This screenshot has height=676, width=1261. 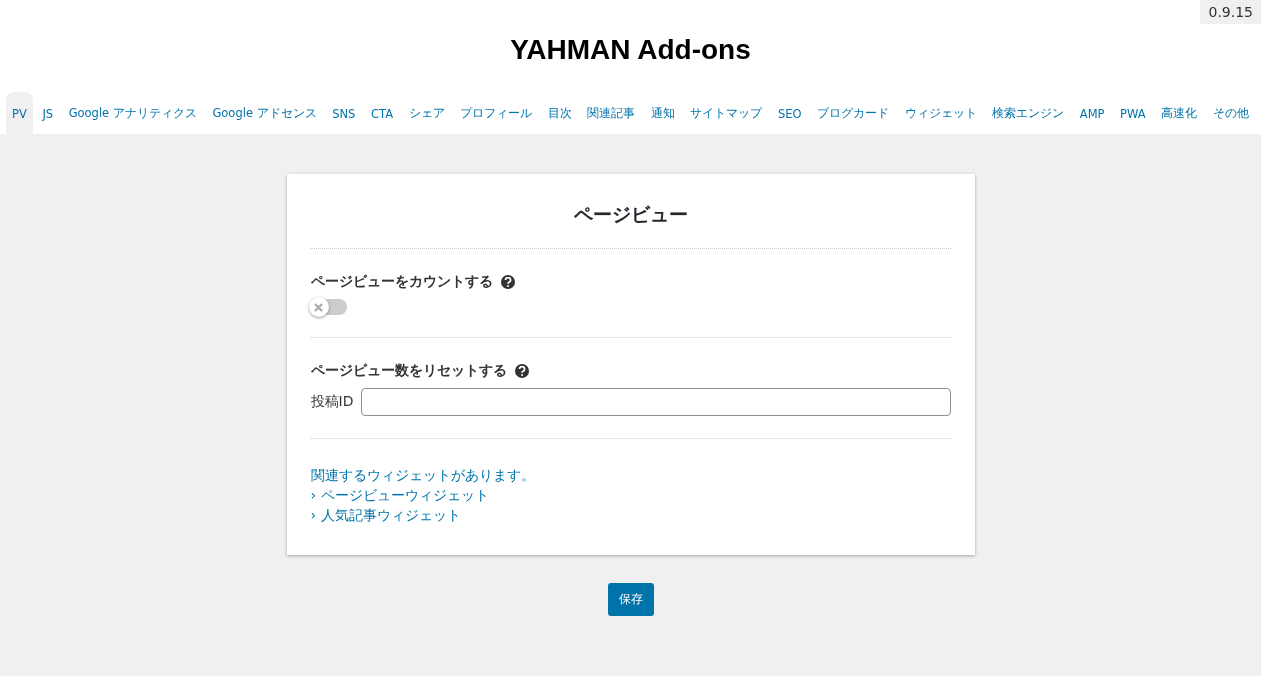 I want to click on tab: JS, so click(x=48, y=113).